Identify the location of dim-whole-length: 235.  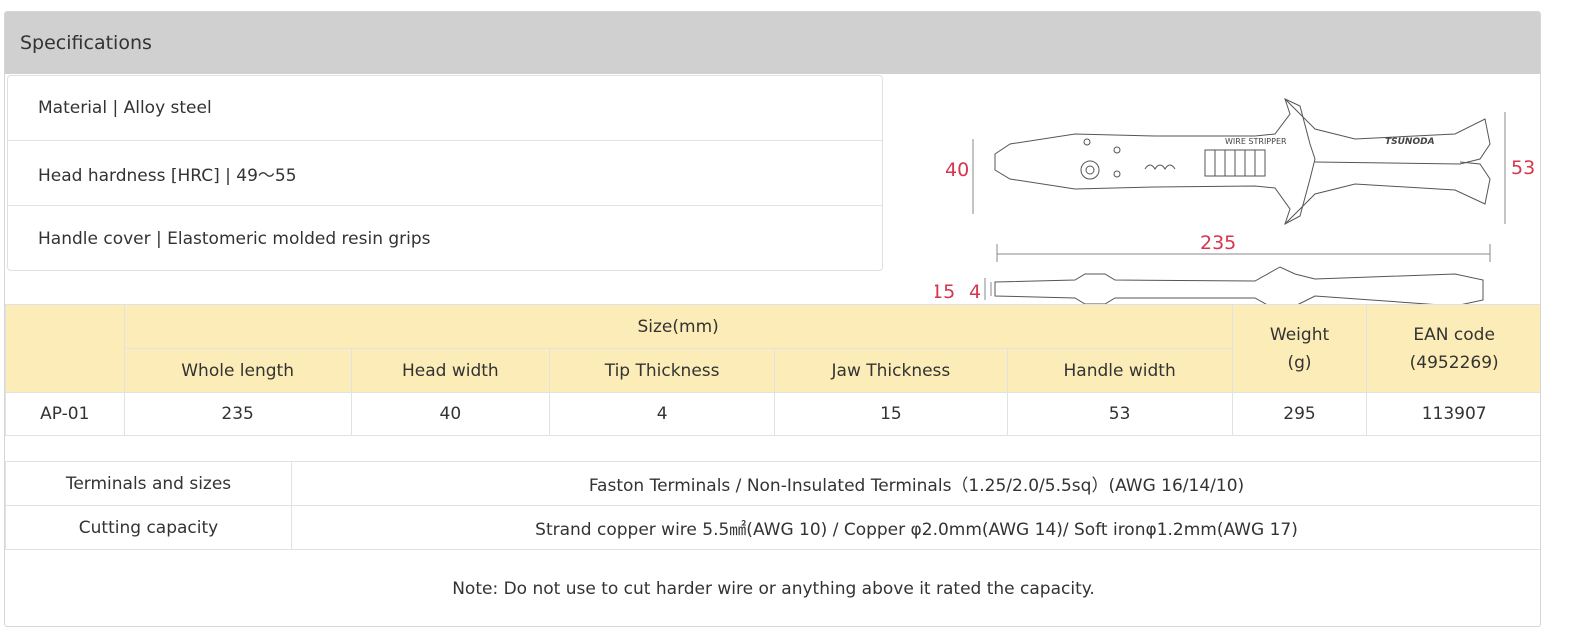
(1218, 243).